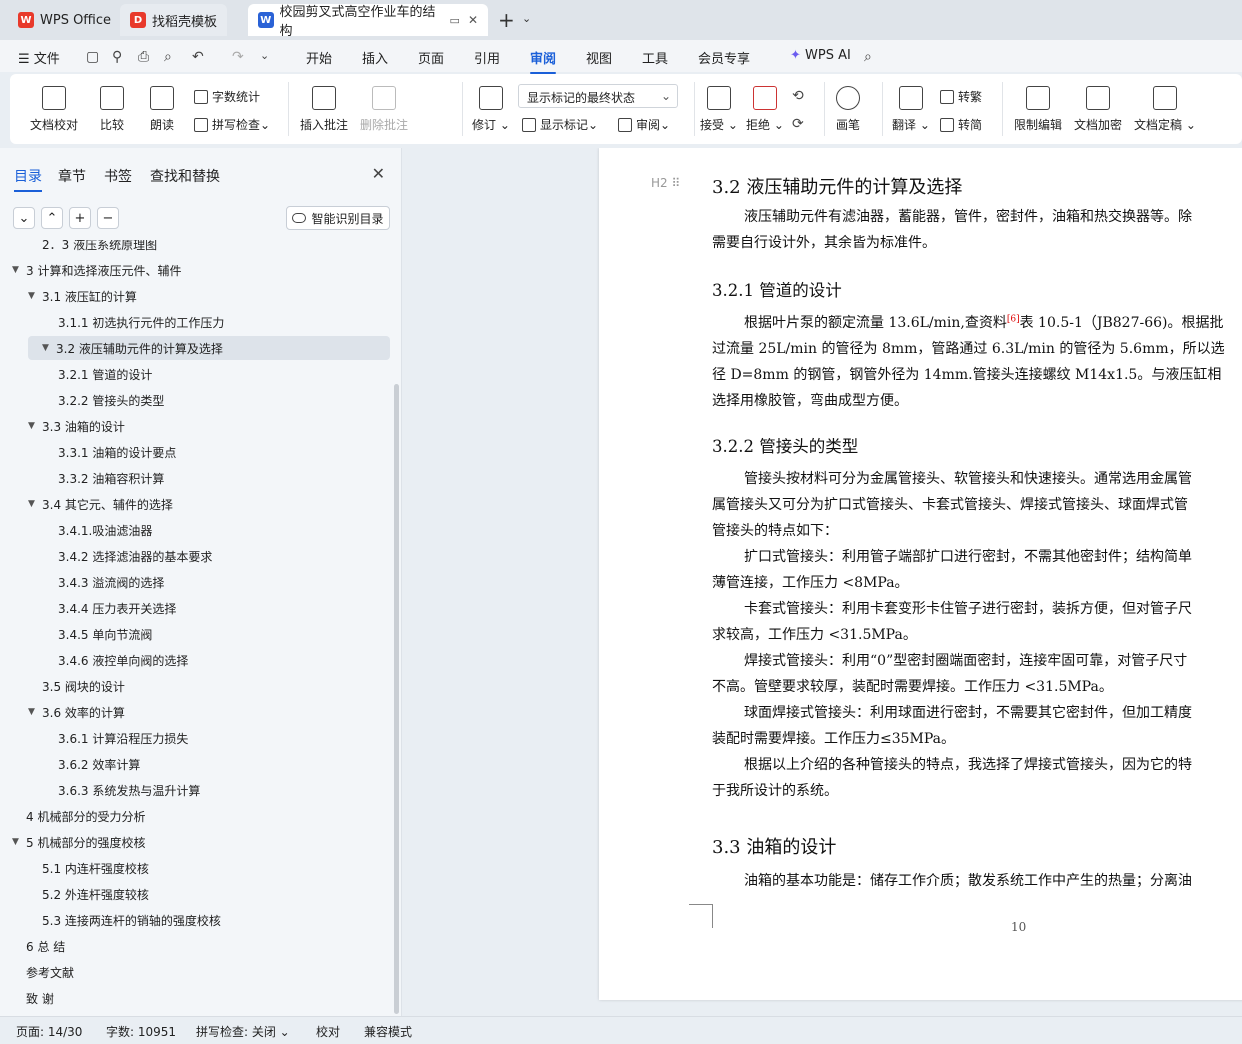  I want to click on toc-item: 3.6.2 效率计算, so click(99, 764).